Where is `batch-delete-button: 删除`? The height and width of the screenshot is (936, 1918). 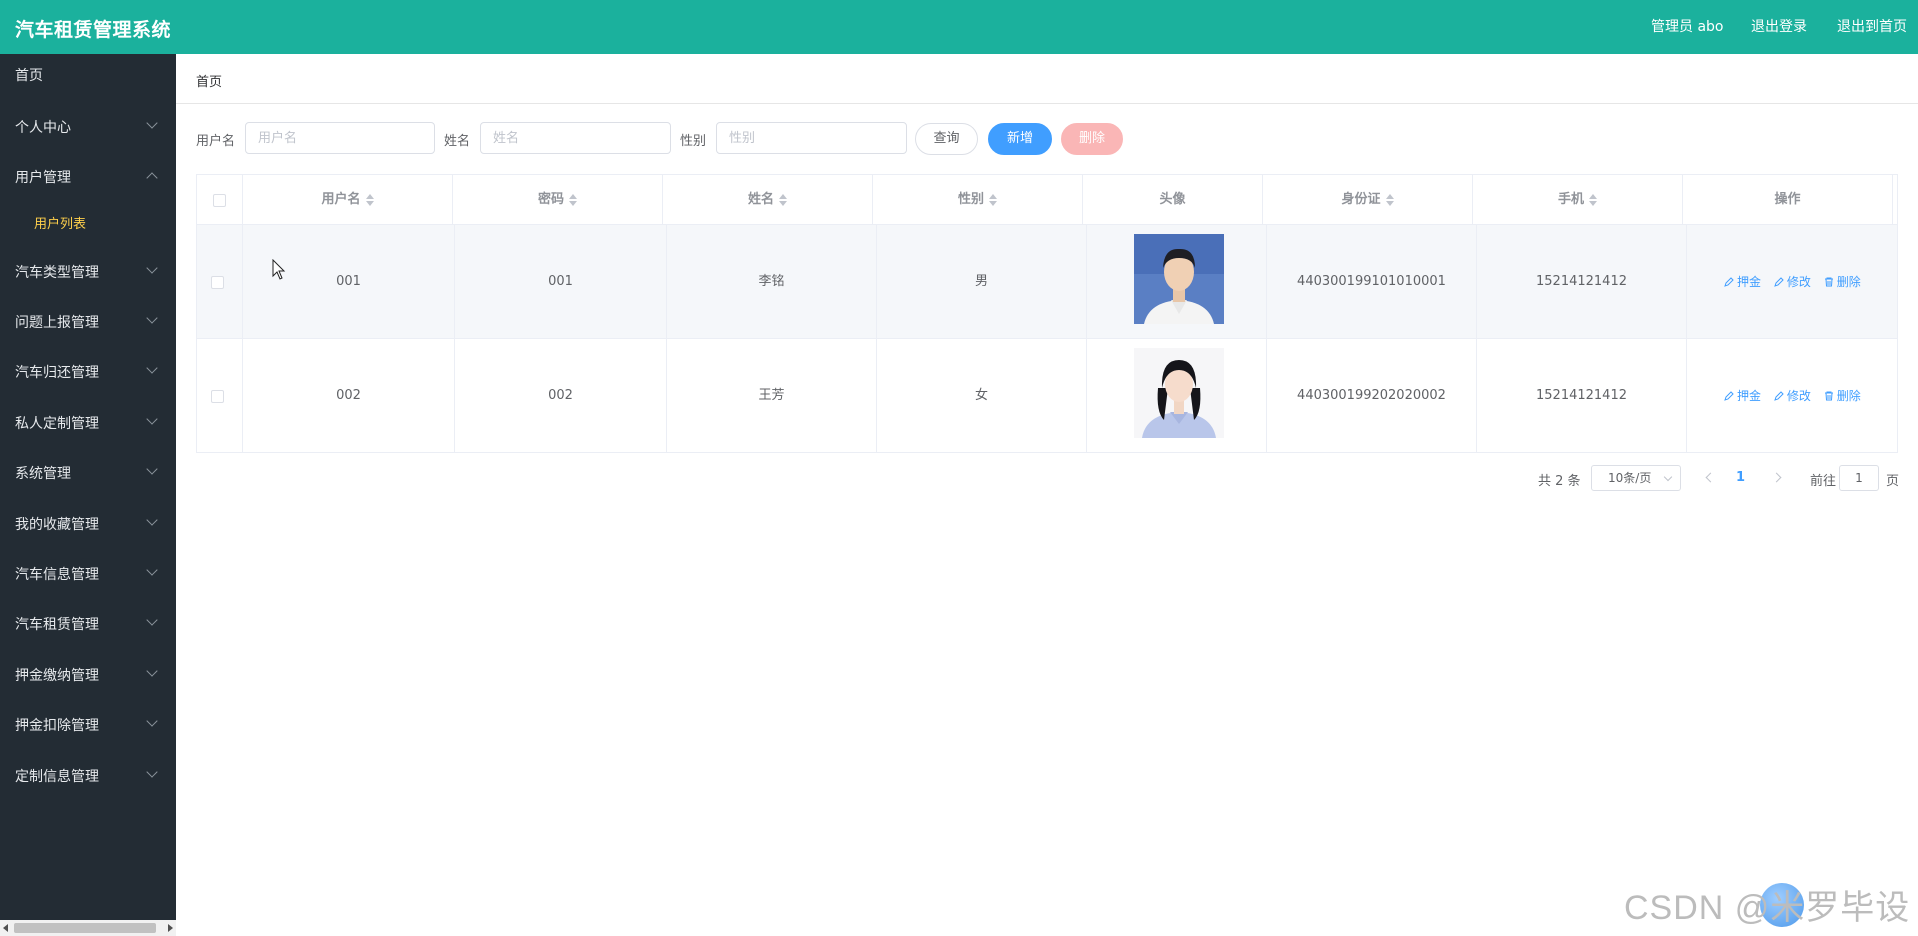
batch-delete-button: 删除 is located at coordinates (1092, 139).